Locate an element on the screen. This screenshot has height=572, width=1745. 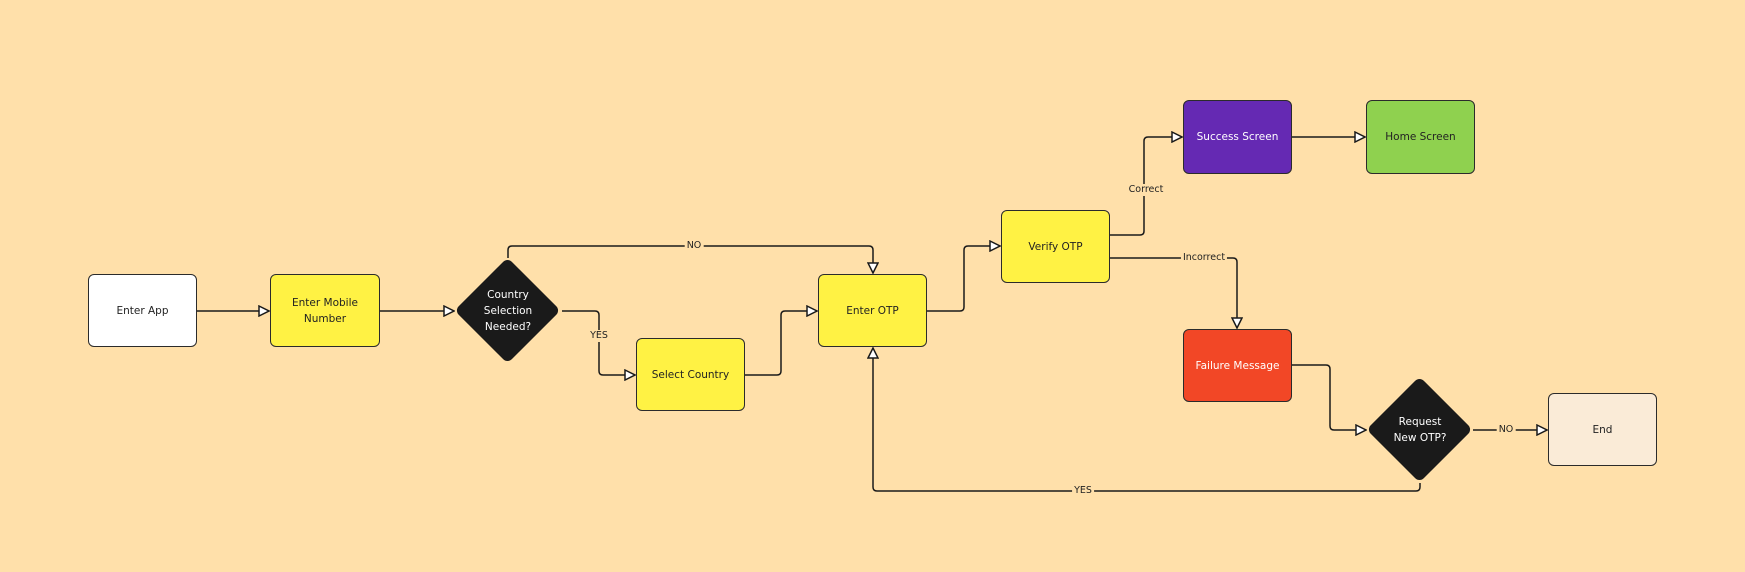
edge-label-correct: Correct is located at coordinates (1146, 190).